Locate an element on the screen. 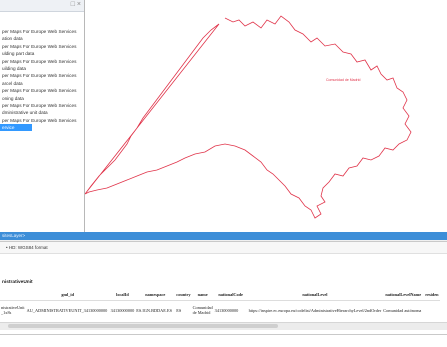 The width and height of the screenshot is (447, 347). layer-item: oning data is located at coordinates (42, 98).